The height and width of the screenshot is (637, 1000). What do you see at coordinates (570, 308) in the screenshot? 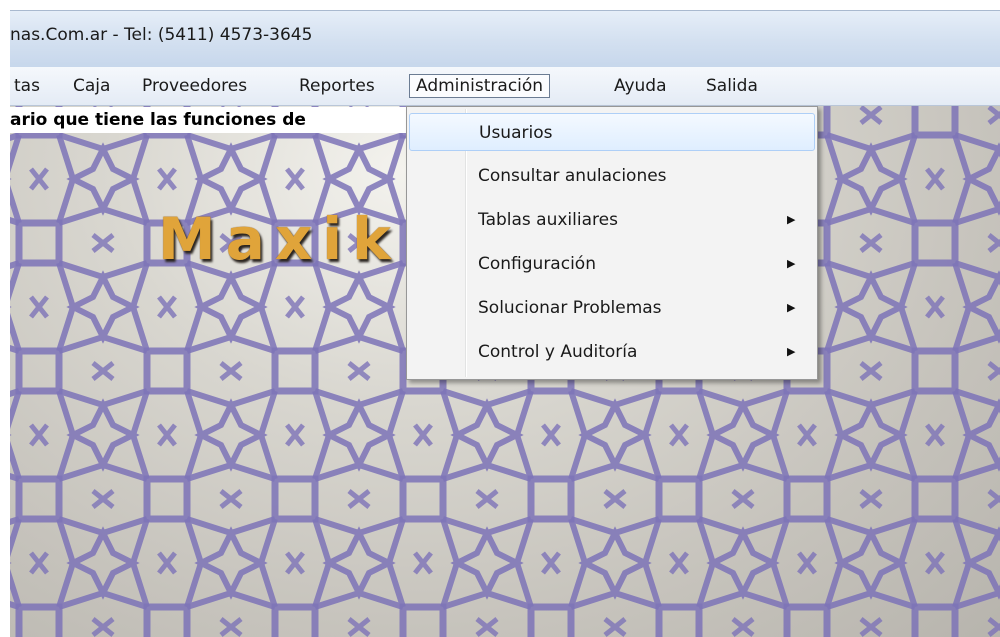
I see `menu-item-label: Solucionar Problemas` at bounding box center [570, 308].